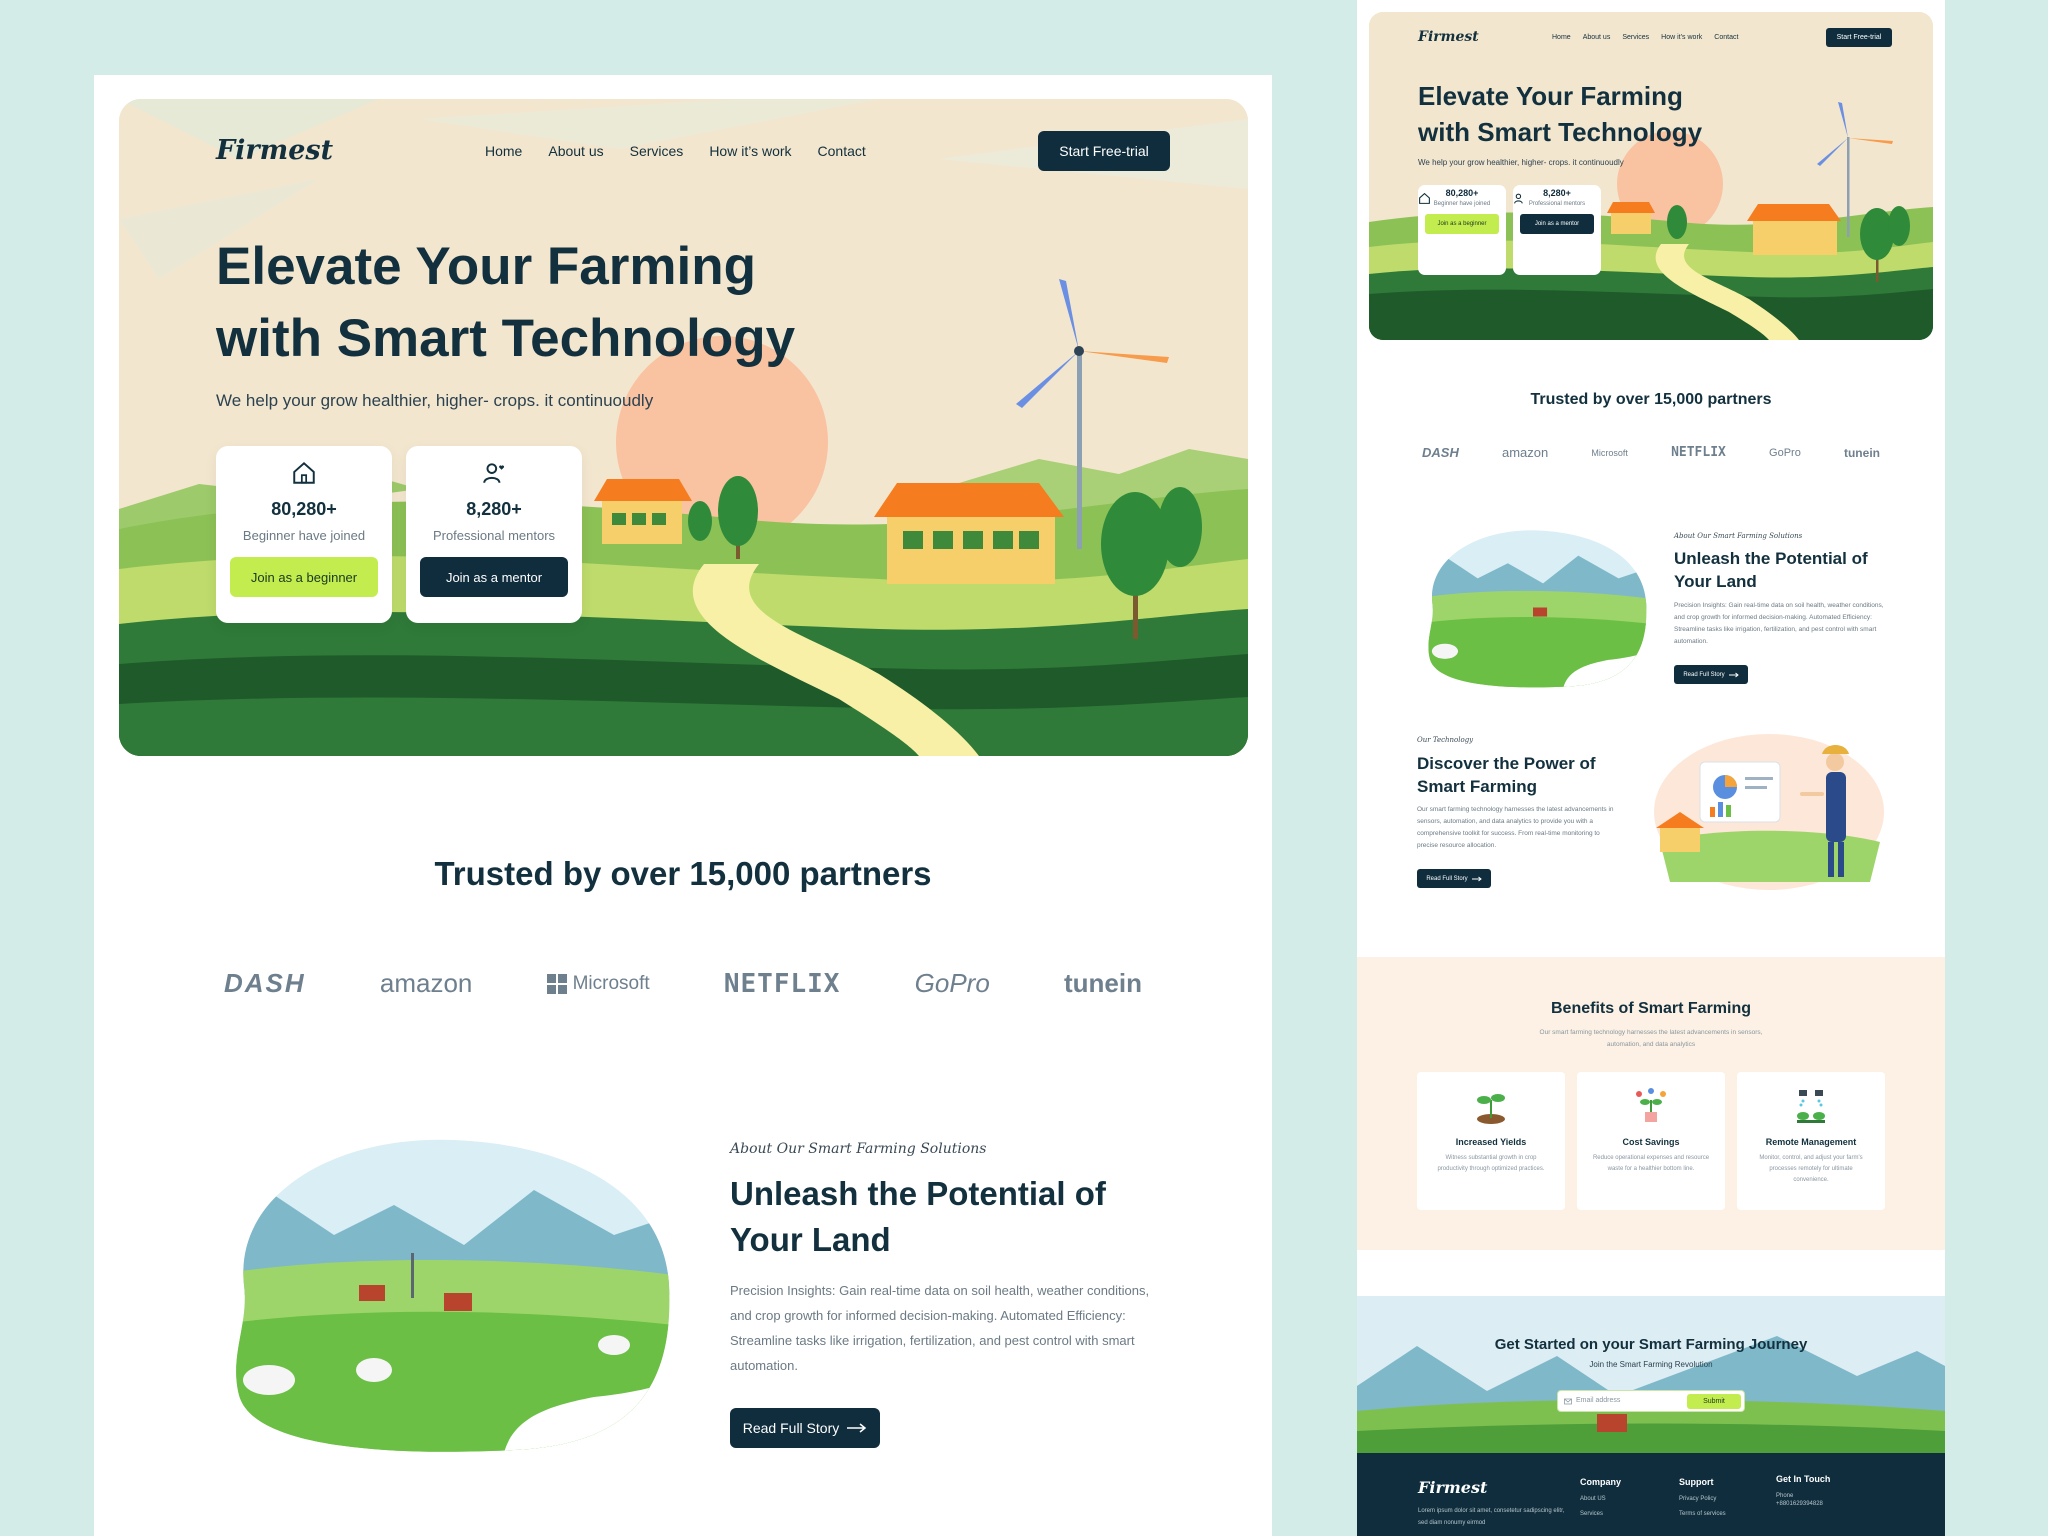 Image resolution: width=2048 pixels, height=1536 pixels. What do you see at coordinates (304, 577) in the screenshot?
I see `join-beginner-button: Join as a beginner` at bounding box center [304, 577].